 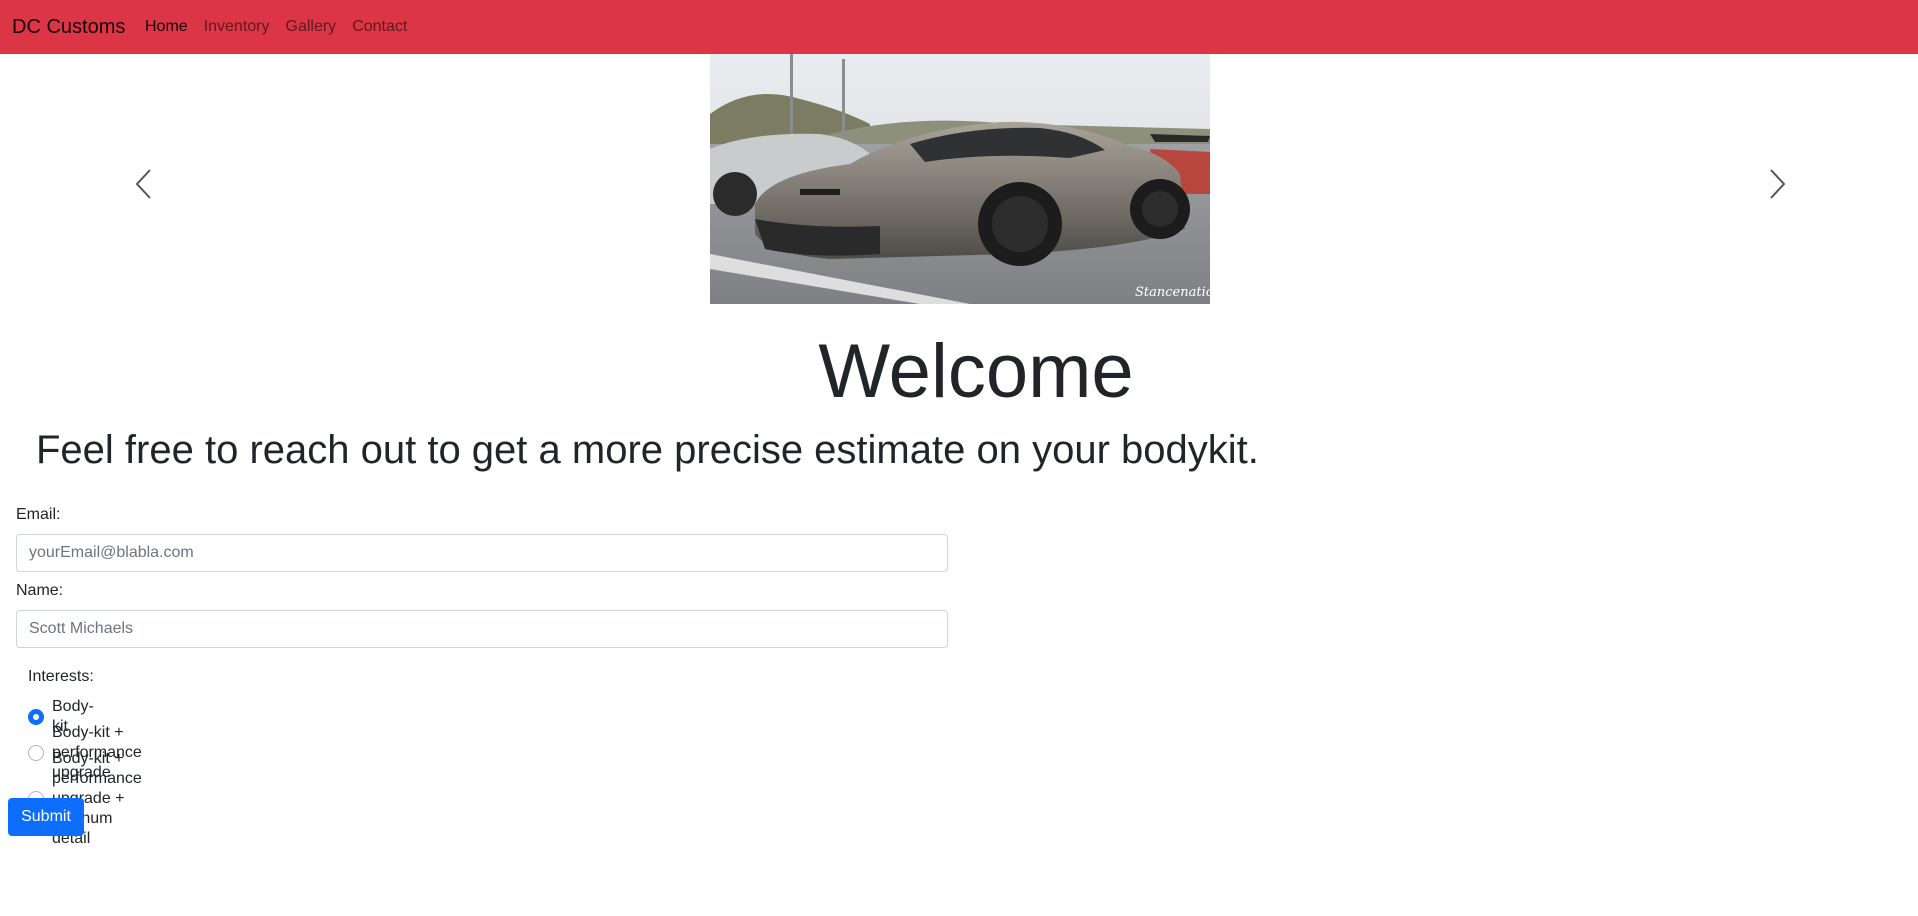 I want to click on carousel-prev-button, so click(x=144, y=184).